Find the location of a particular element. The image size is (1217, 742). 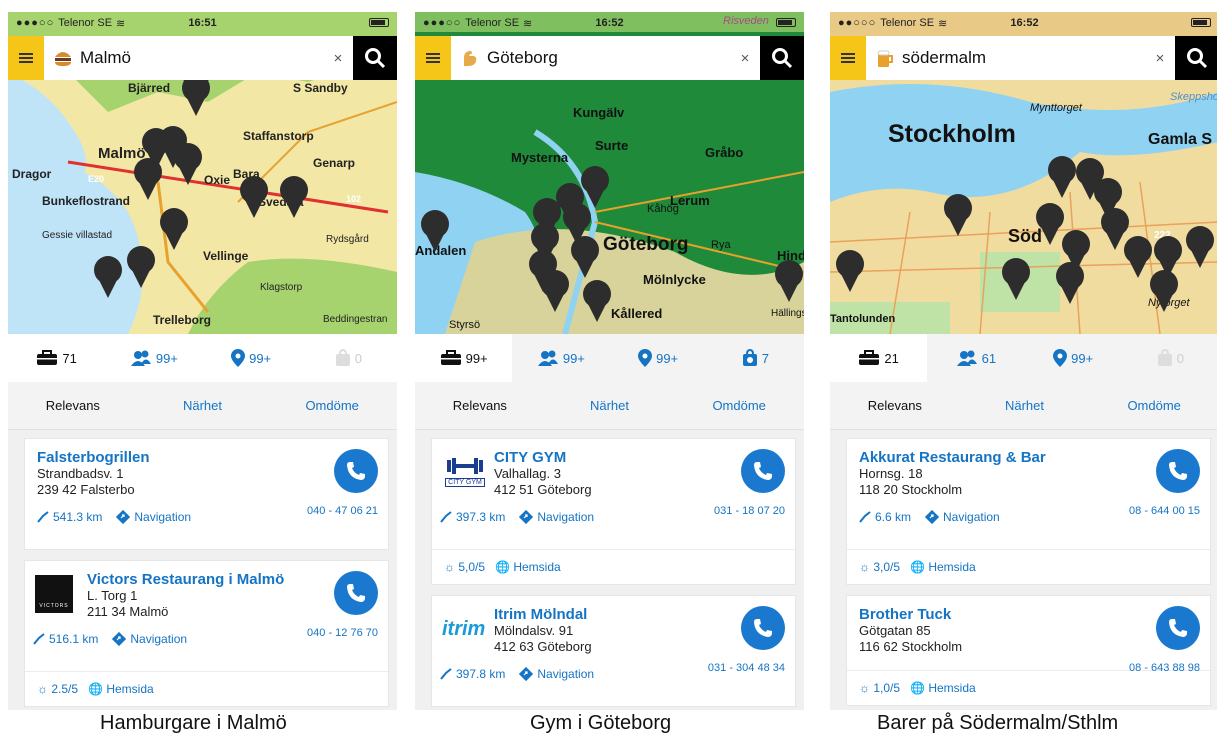

card-footer: ☼ 3,0/5 🌐 Hemsida is located at coordinates (1028, 566).